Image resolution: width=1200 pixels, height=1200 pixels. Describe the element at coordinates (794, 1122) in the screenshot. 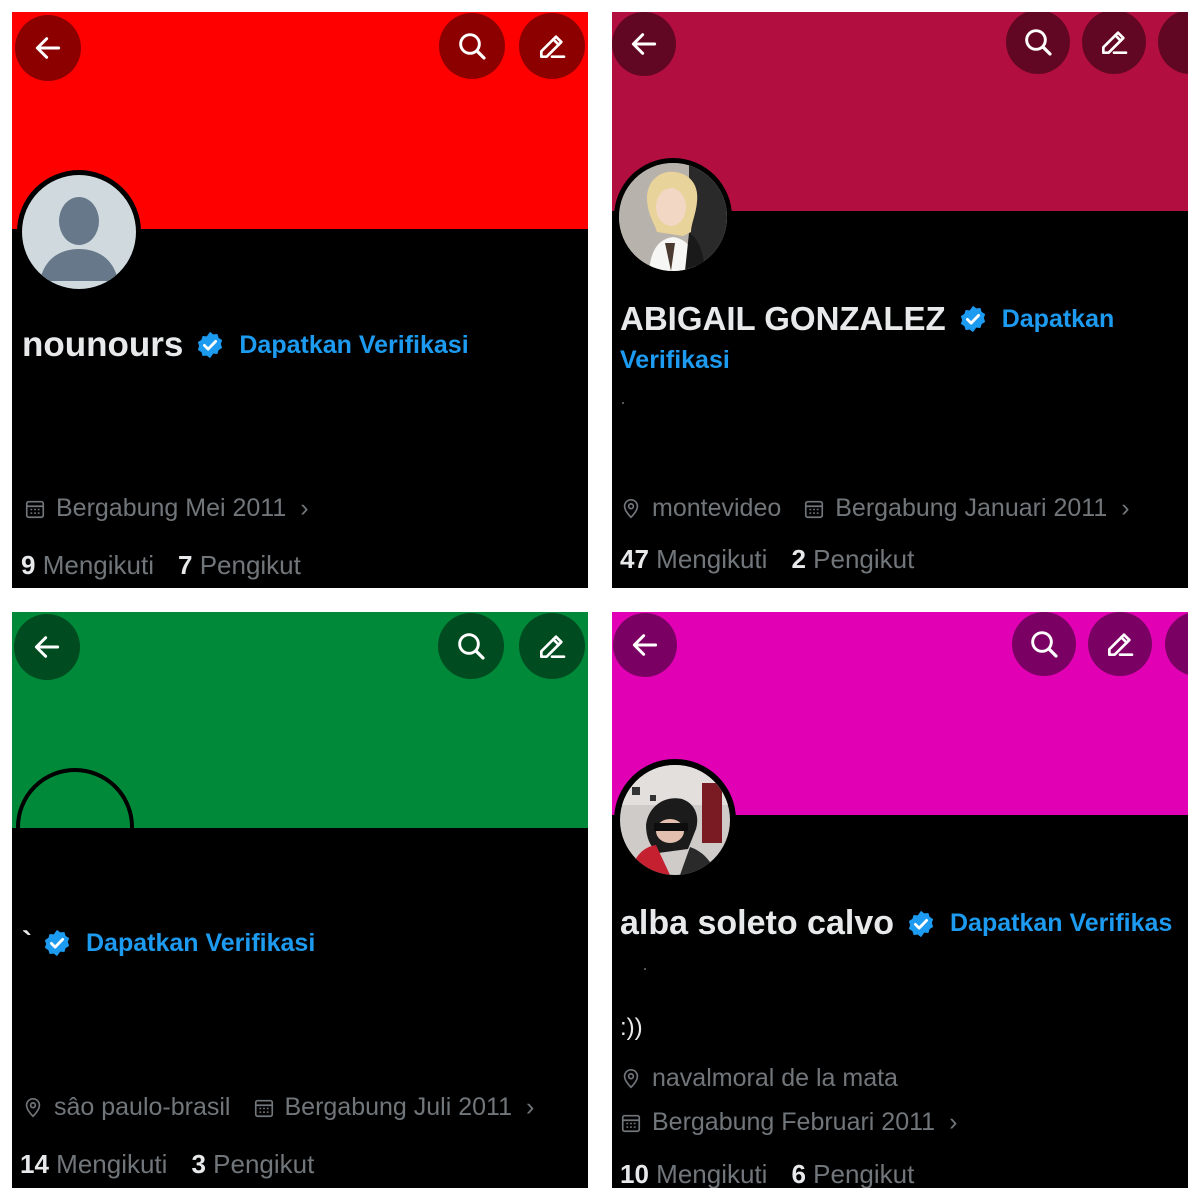

I see `joined-text: Bergabung Februari 2011` at that location.